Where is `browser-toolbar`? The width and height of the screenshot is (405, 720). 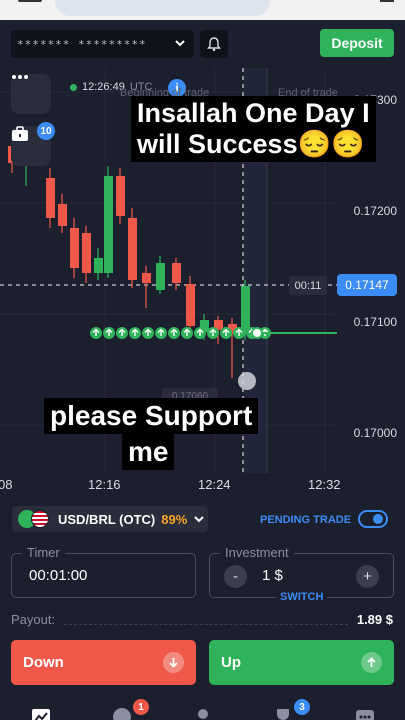 browser-toolbar is located at coordinates (202, 10).